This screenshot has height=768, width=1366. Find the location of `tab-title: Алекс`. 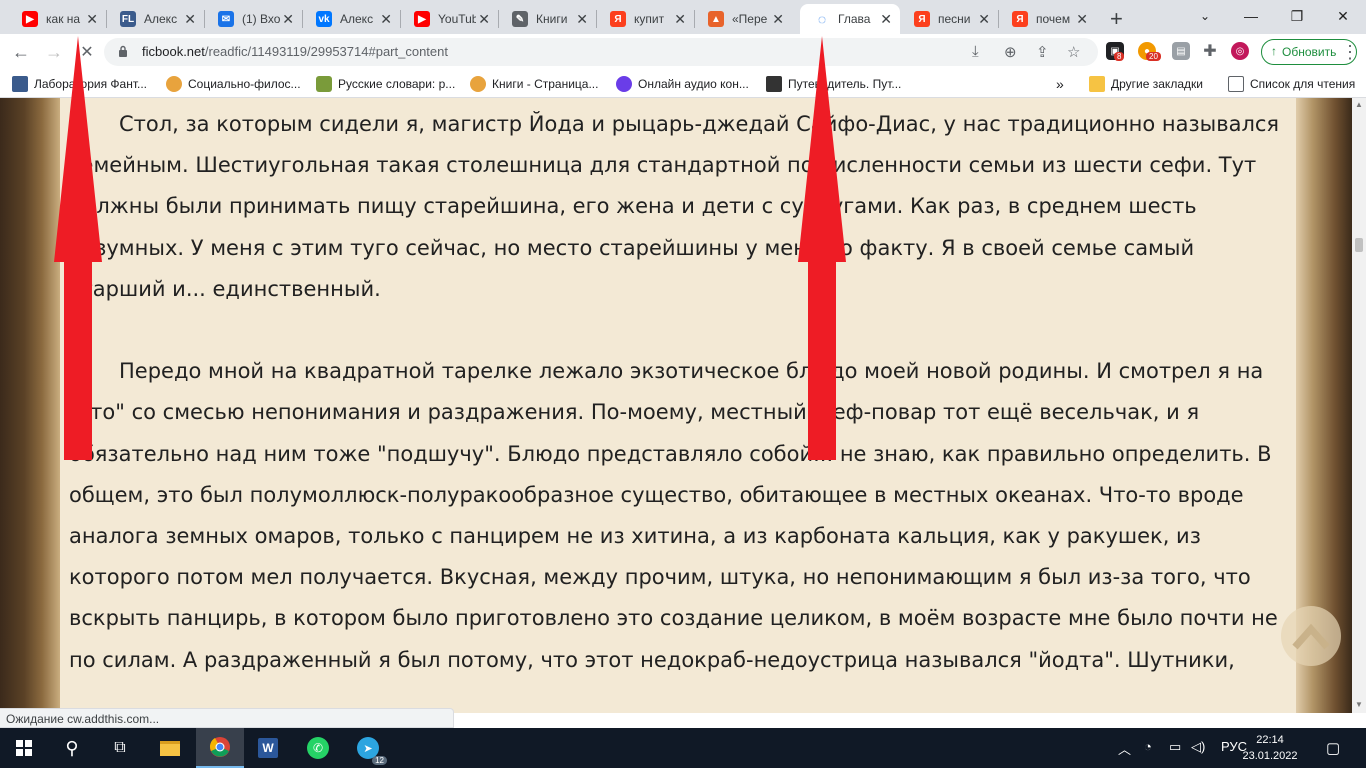

tab-title: Алекс is located at coordinates (357, 19).